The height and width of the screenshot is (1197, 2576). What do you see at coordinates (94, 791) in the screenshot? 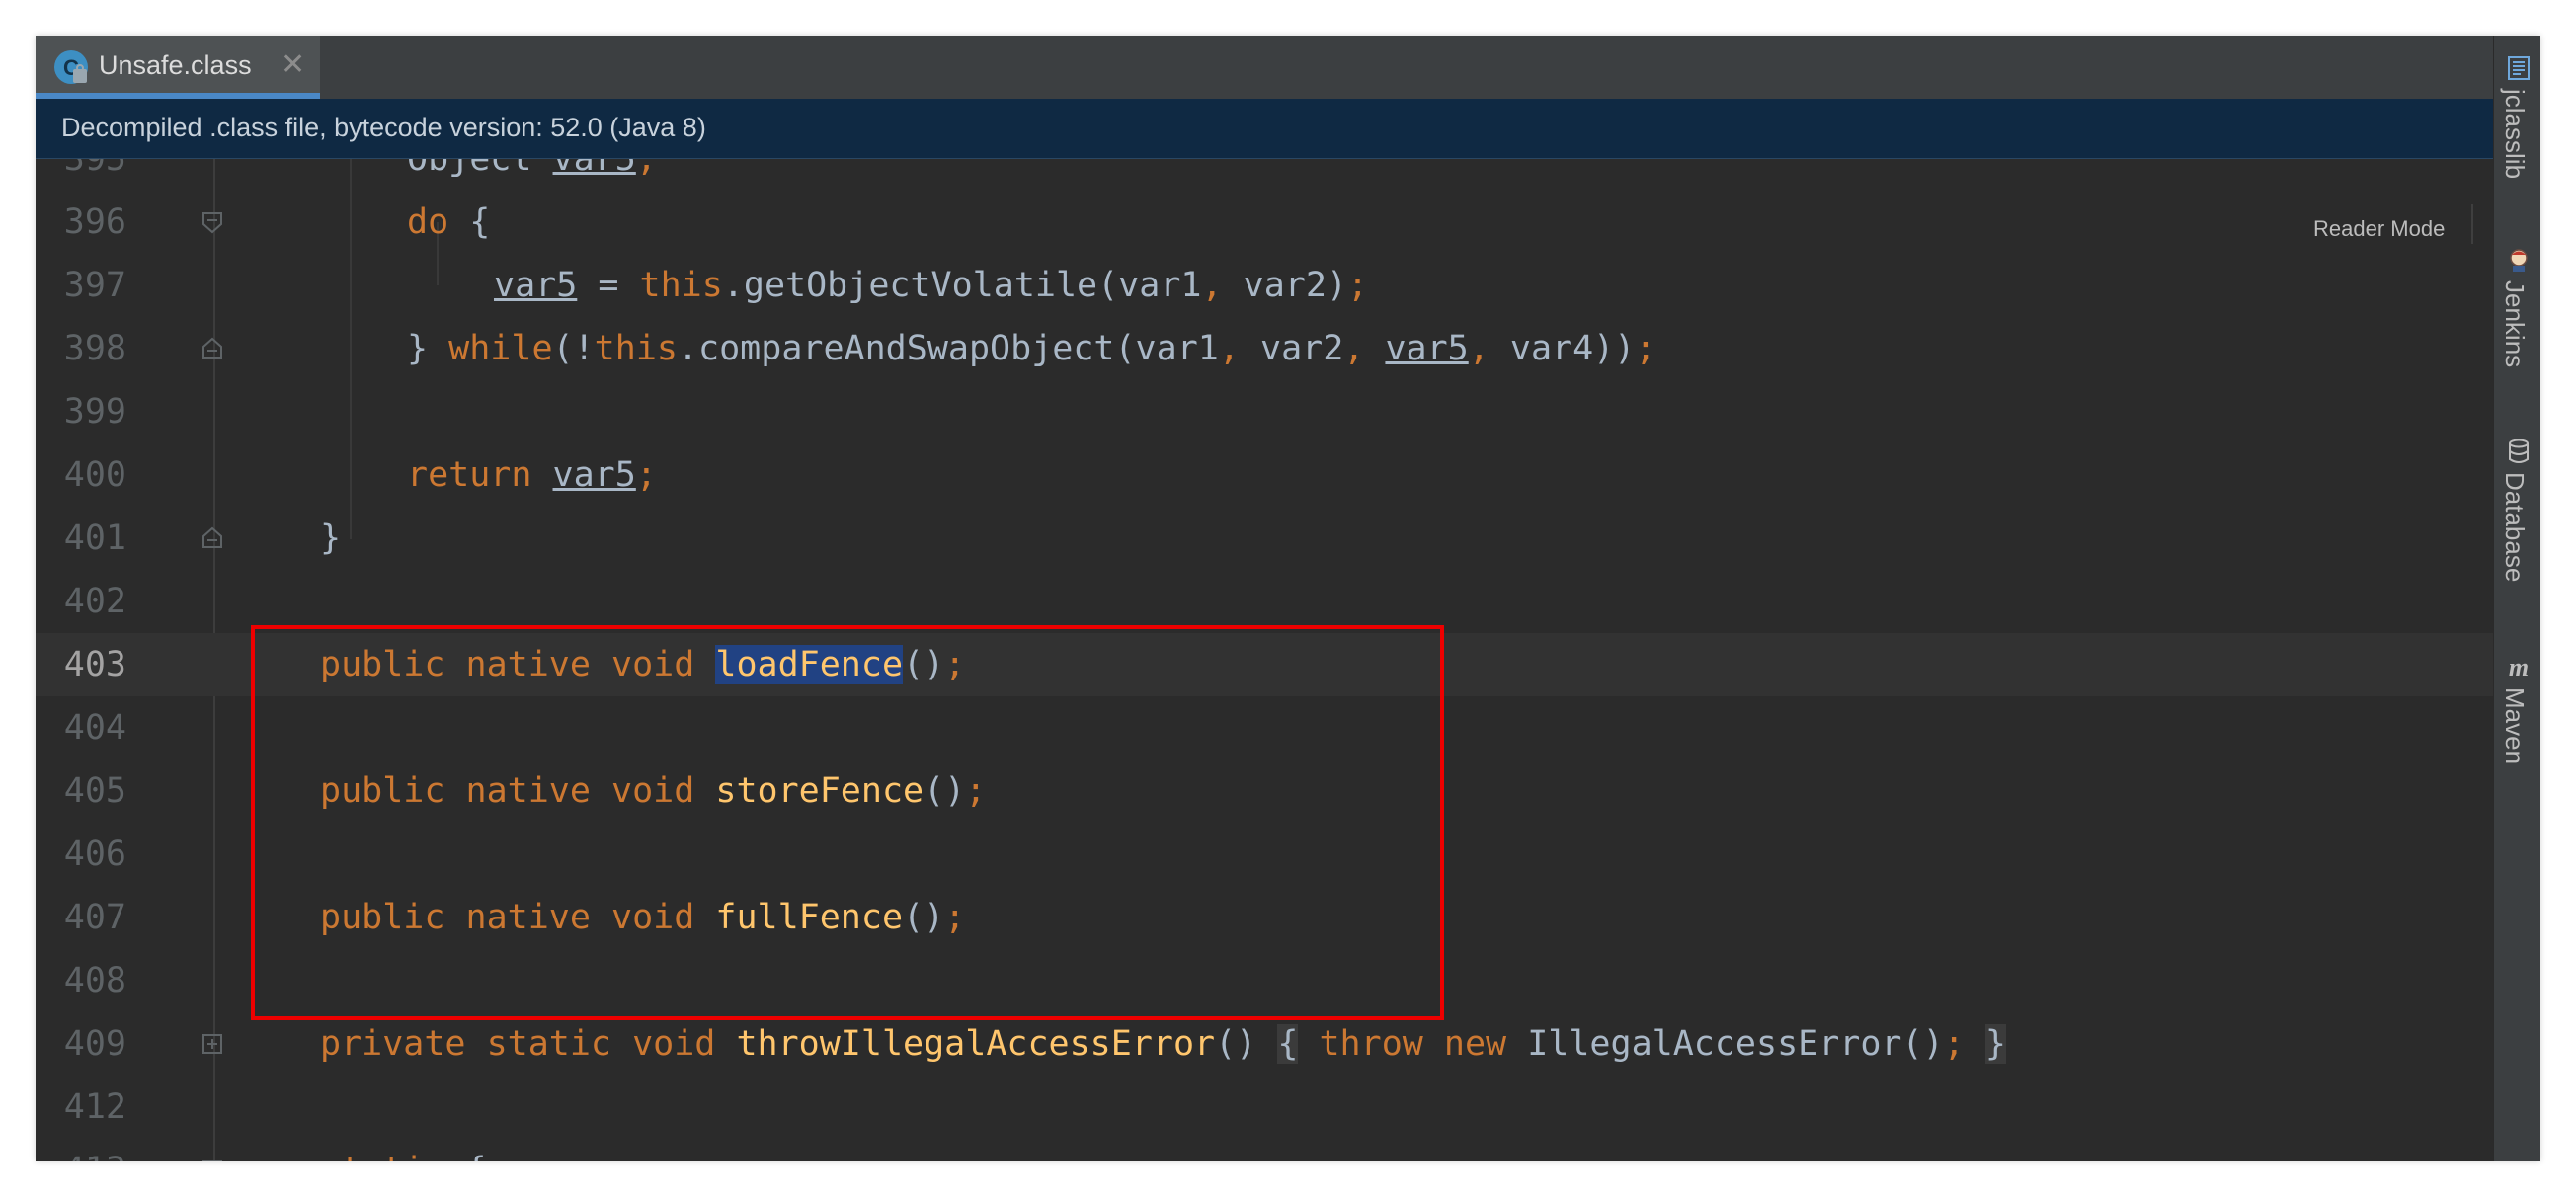
I see `line-number: 405` at bounding box center [94, 791].